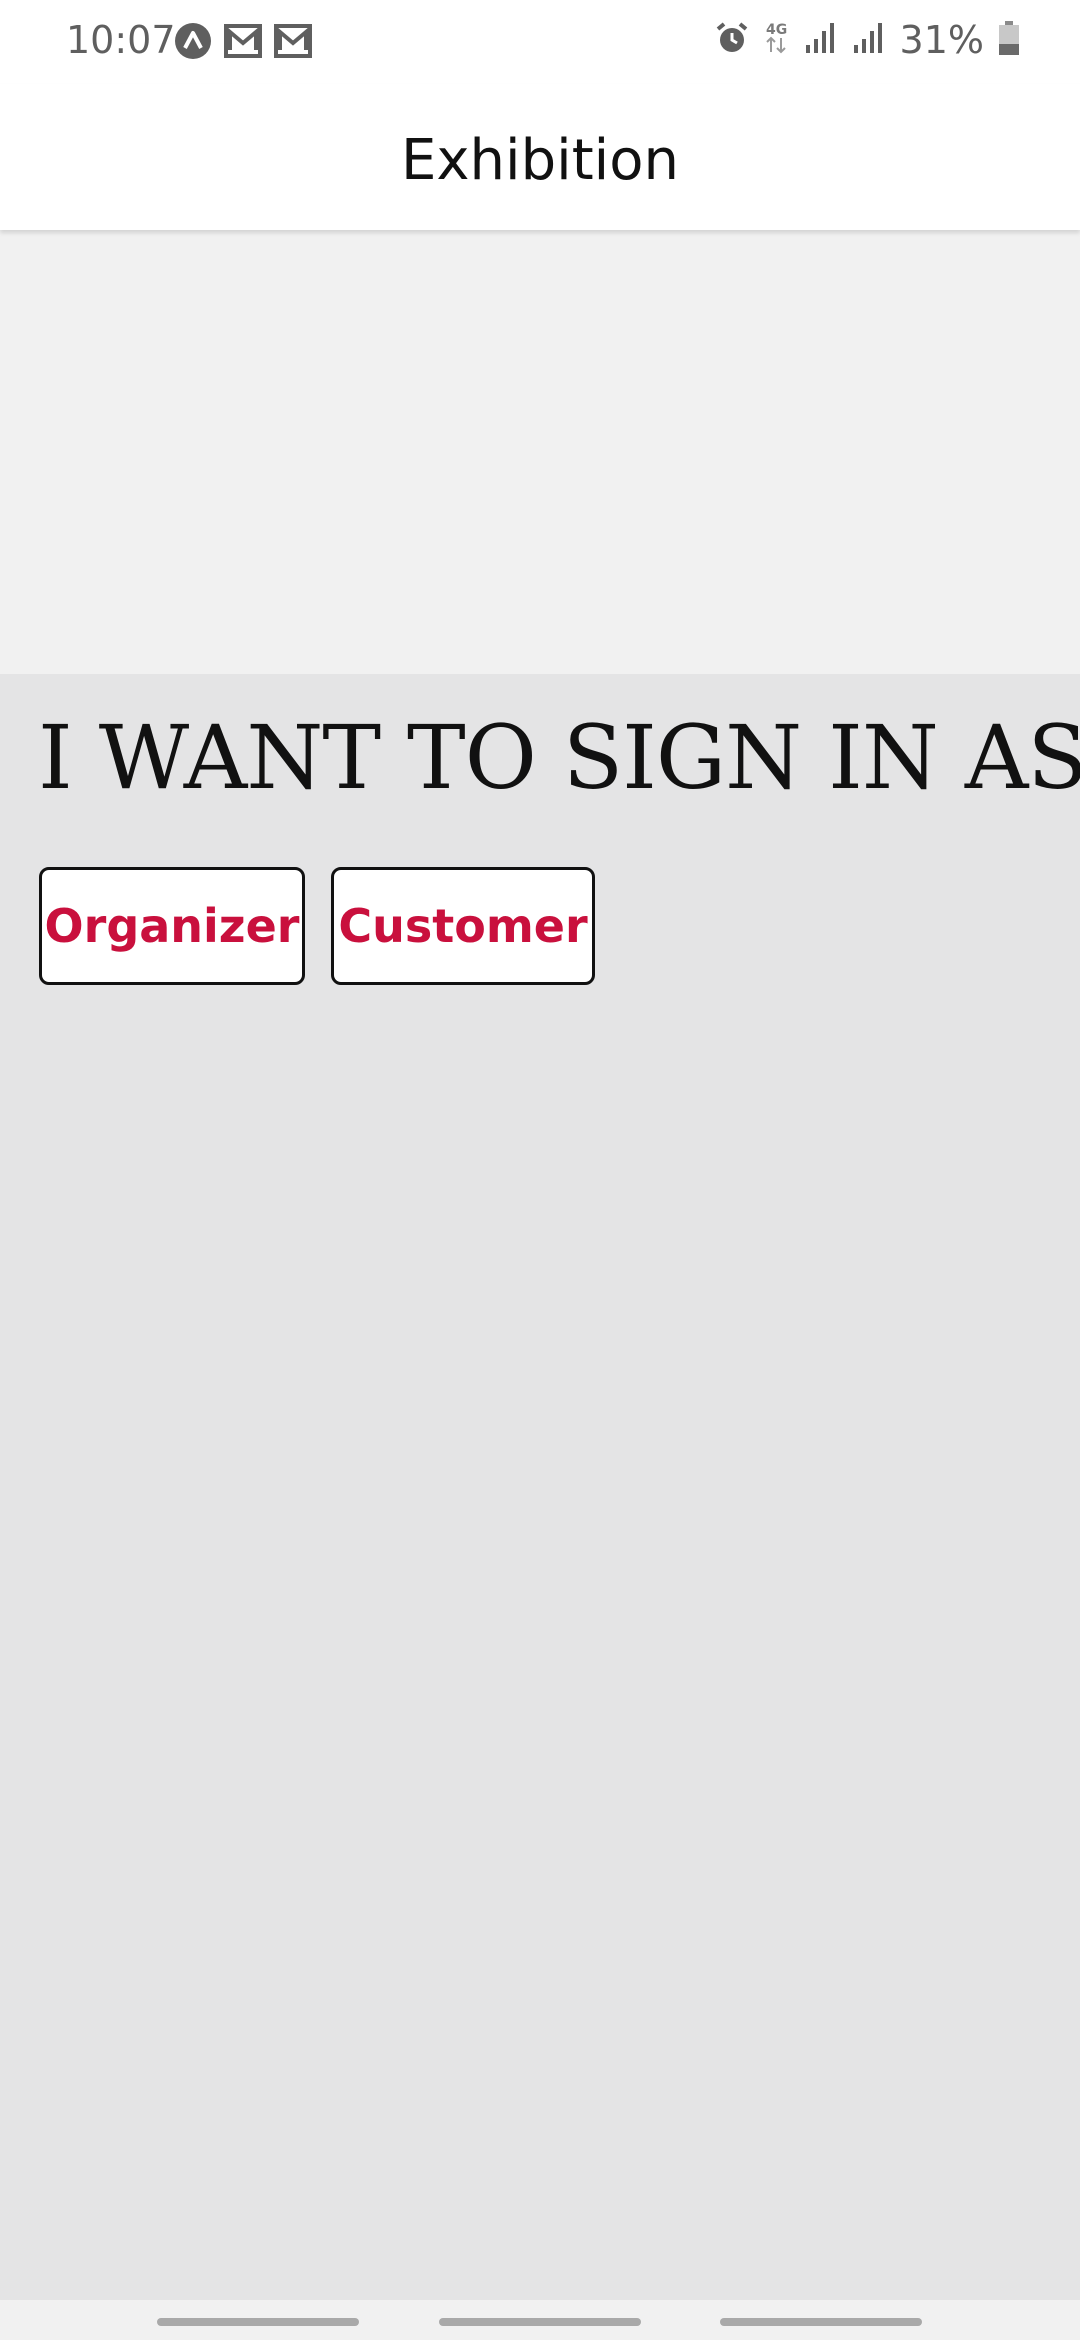 This screenshot has height=2340, width=1080. What do you see at coordinates (732, 40) in the screenshot?
I see `alarm-icon` at bounding box center [732, 40].